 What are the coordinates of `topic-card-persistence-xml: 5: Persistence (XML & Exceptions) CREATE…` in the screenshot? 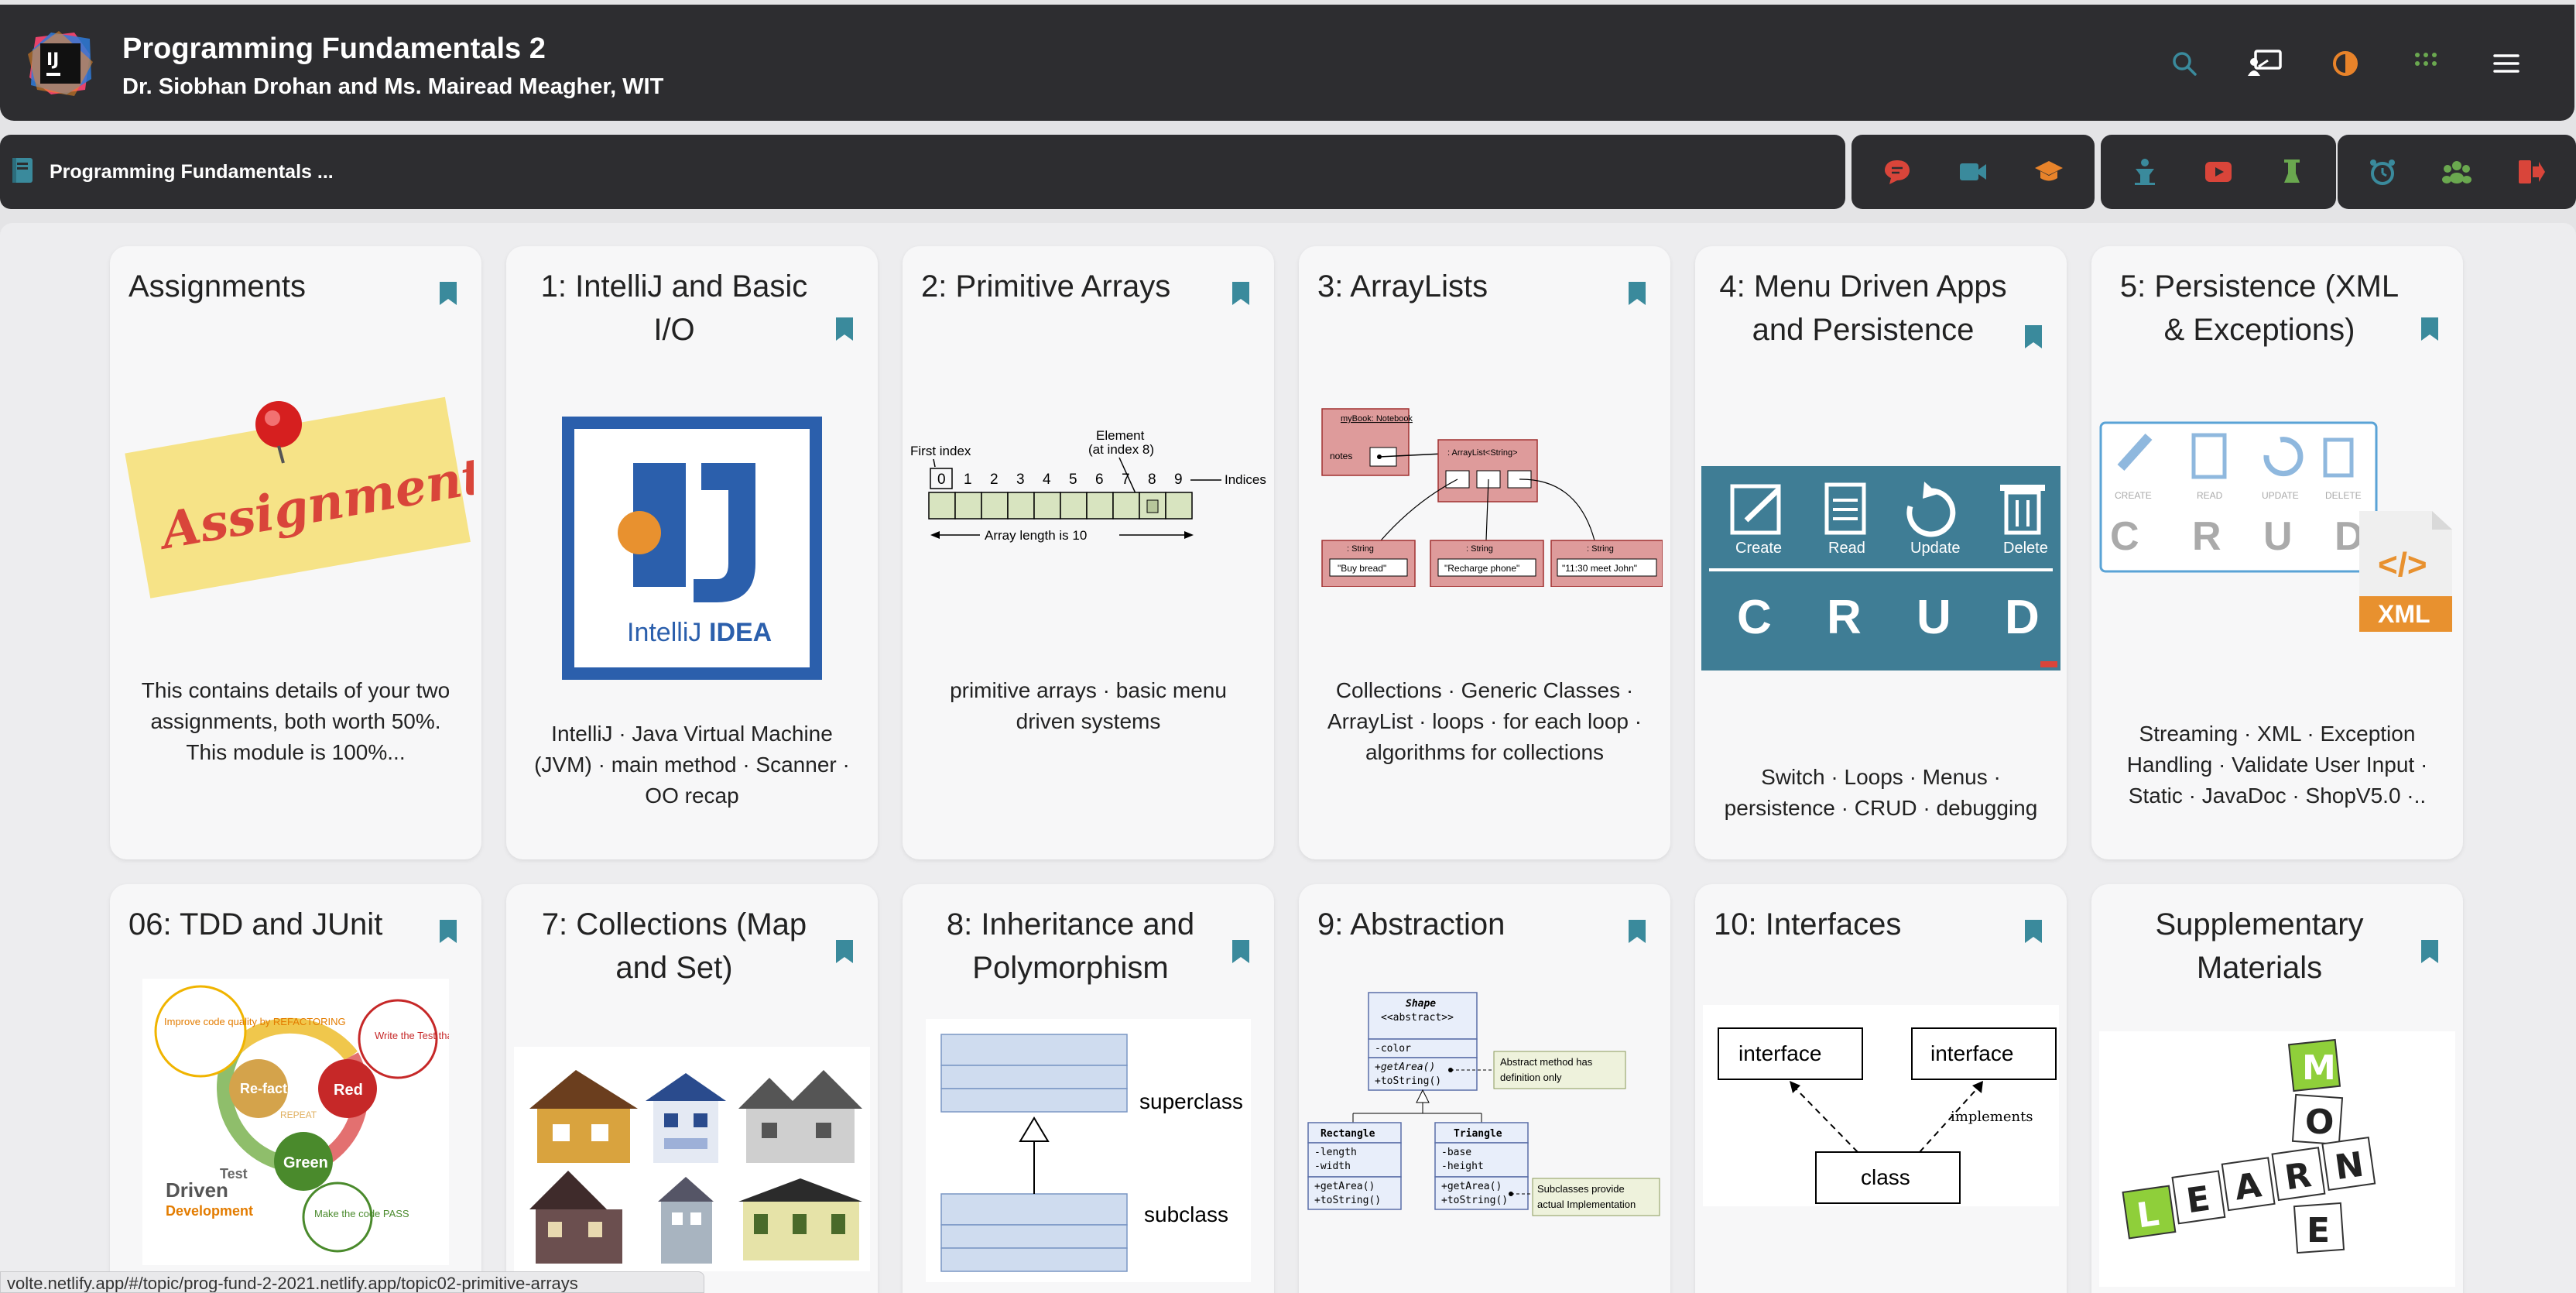 It's located at (2277, 552).